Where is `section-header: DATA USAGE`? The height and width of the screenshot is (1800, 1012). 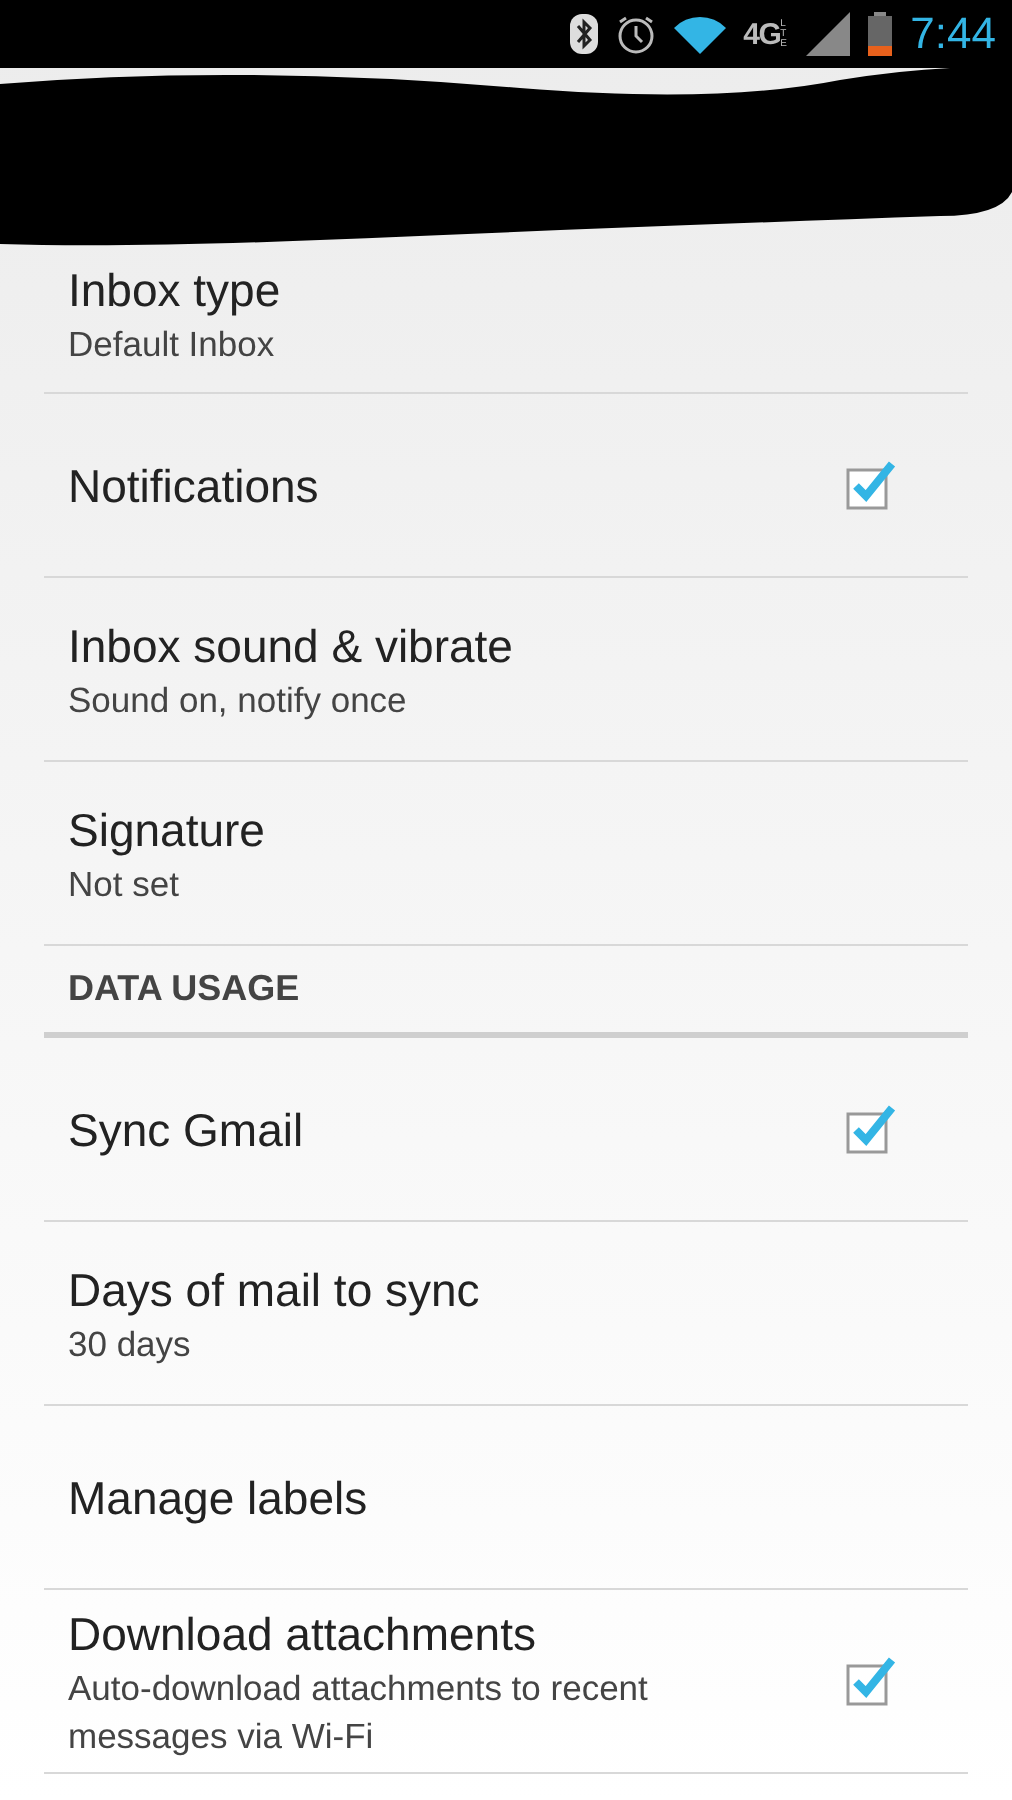 section-header: DATA USAGE is located at coordinates (184, 989).